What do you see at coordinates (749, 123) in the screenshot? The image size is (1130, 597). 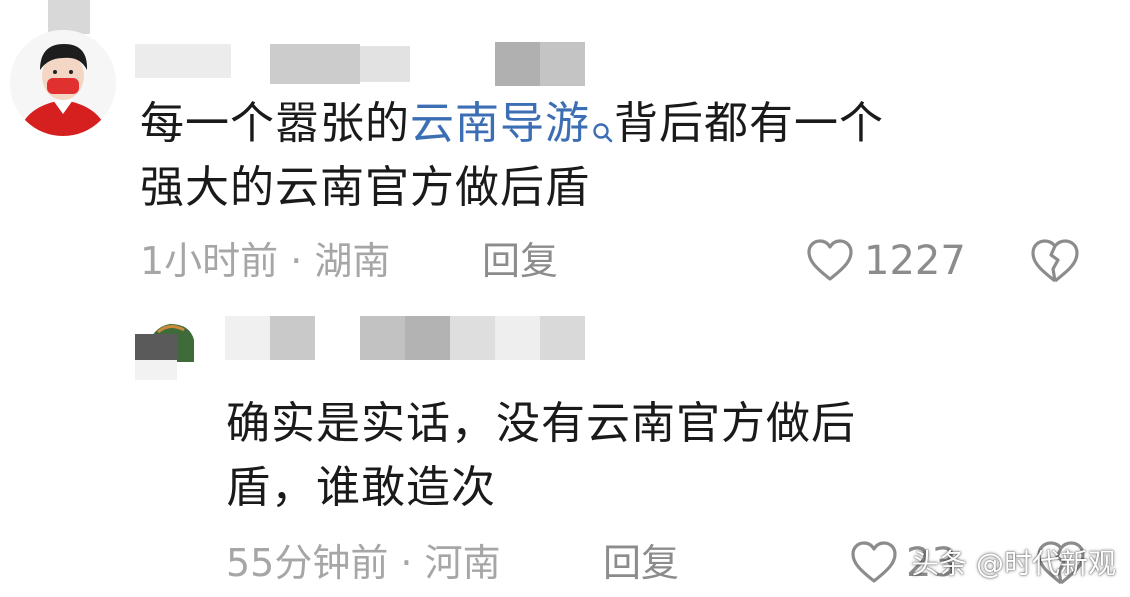 I see `comment-text-segment: 背后都有一个` at bounding box center [749, 123].